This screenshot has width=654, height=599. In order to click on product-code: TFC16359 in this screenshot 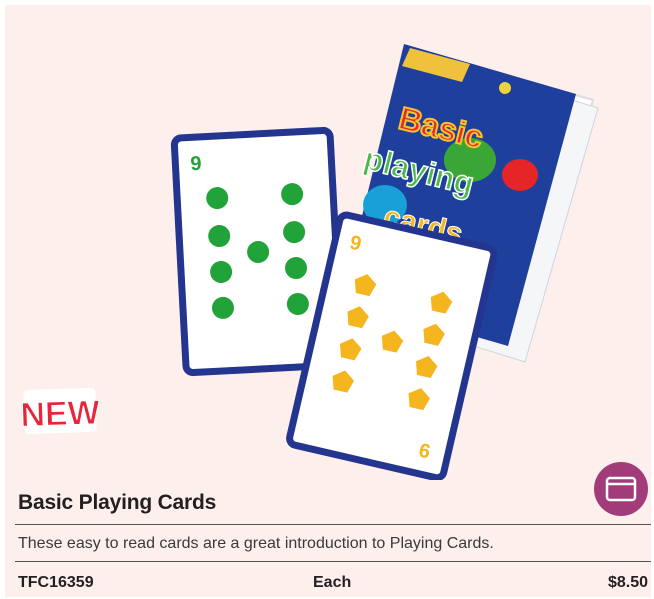, I will do `click(56, 582)`.